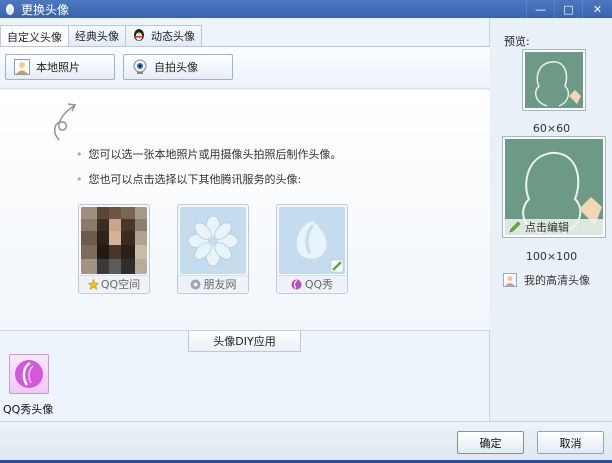 Image resolution: width=612 pixels, height=463 pixels. I want to click on diy-divider: 头像DIY应用, so click(245, 341).